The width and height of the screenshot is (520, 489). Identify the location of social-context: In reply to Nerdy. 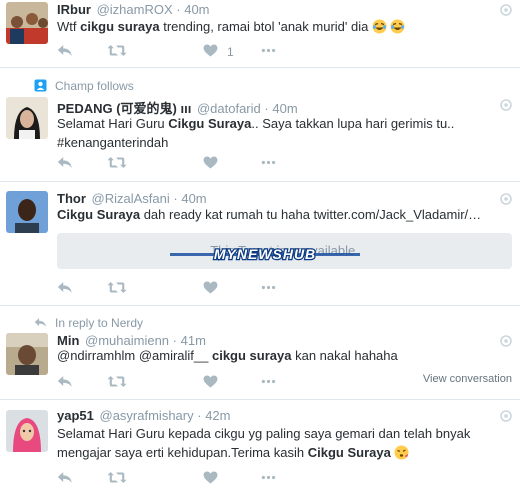
(88, 323).